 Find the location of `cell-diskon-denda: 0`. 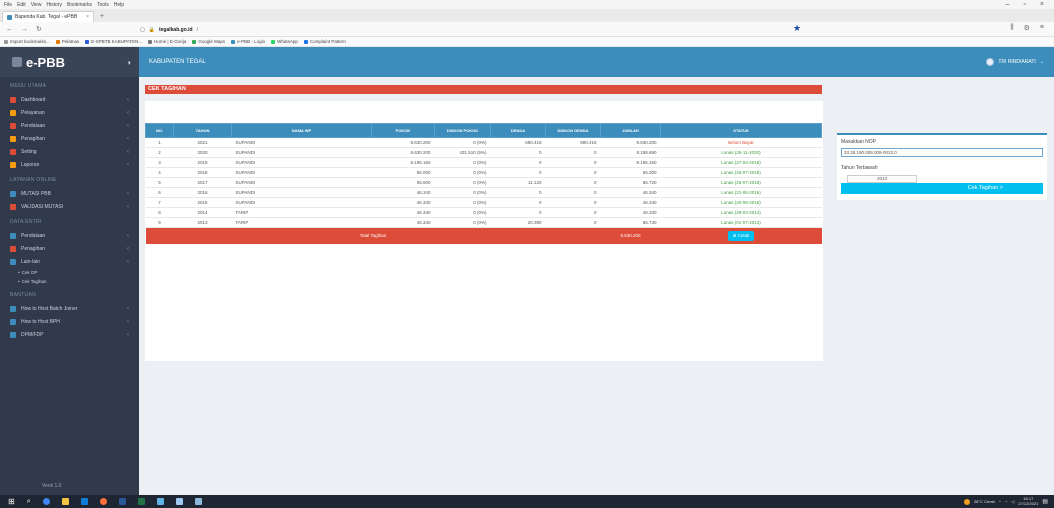

cell-diskon-denda: 0 is located at coordinates (573, 202).